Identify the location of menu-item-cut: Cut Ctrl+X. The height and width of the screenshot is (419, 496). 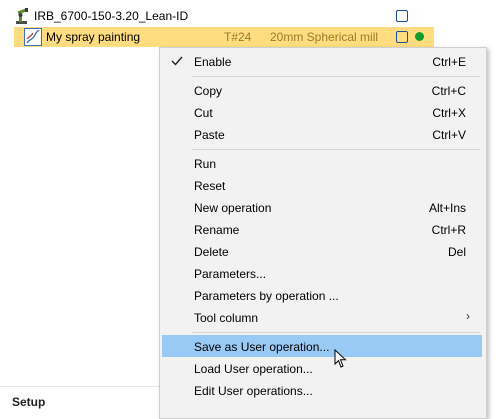
(322, 112).